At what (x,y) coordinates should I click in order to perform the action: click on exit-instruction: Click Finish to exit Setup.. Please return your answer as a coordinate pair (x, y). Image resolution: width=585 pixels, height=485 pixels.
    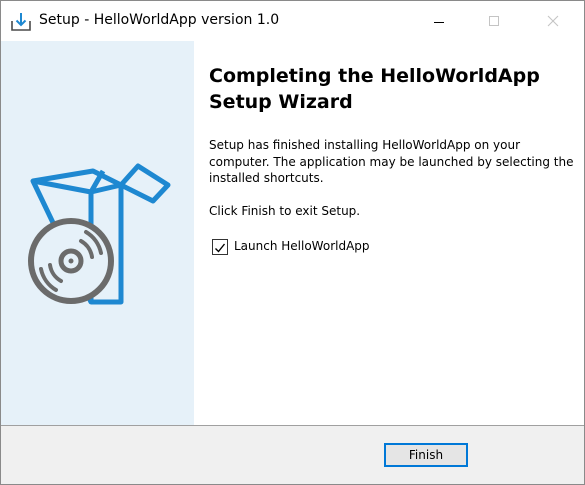
    Looking at the image, I should click on (285, 211).